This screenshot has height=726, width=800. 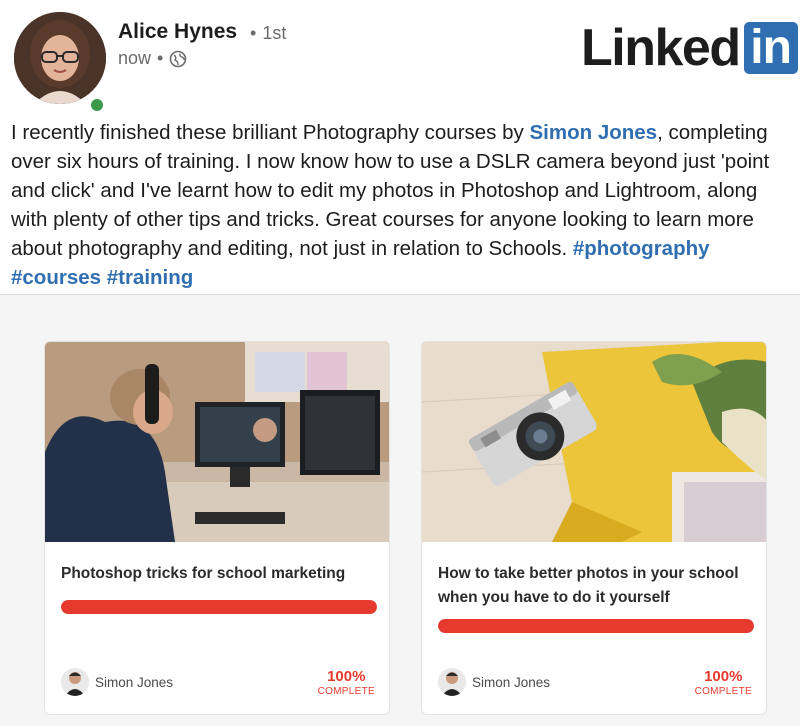 What do you see at coordinates (274, 33) in the screenshot?
I see `degree-label: 1st` at bounding box center [274, 33].